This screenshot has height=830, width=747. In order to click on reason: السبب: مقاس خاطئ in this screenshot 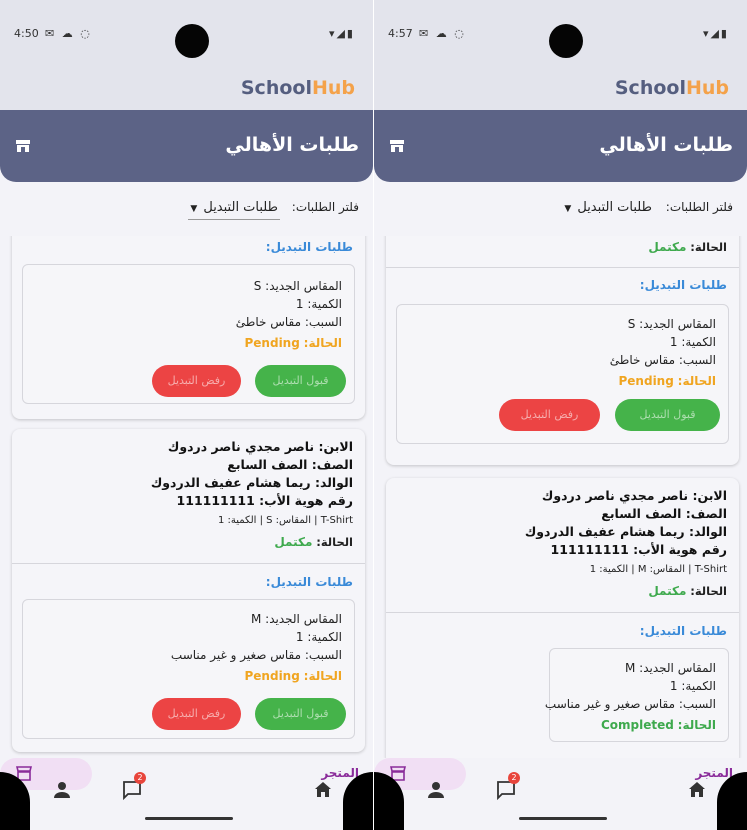, I will do `click(662, 360)`.